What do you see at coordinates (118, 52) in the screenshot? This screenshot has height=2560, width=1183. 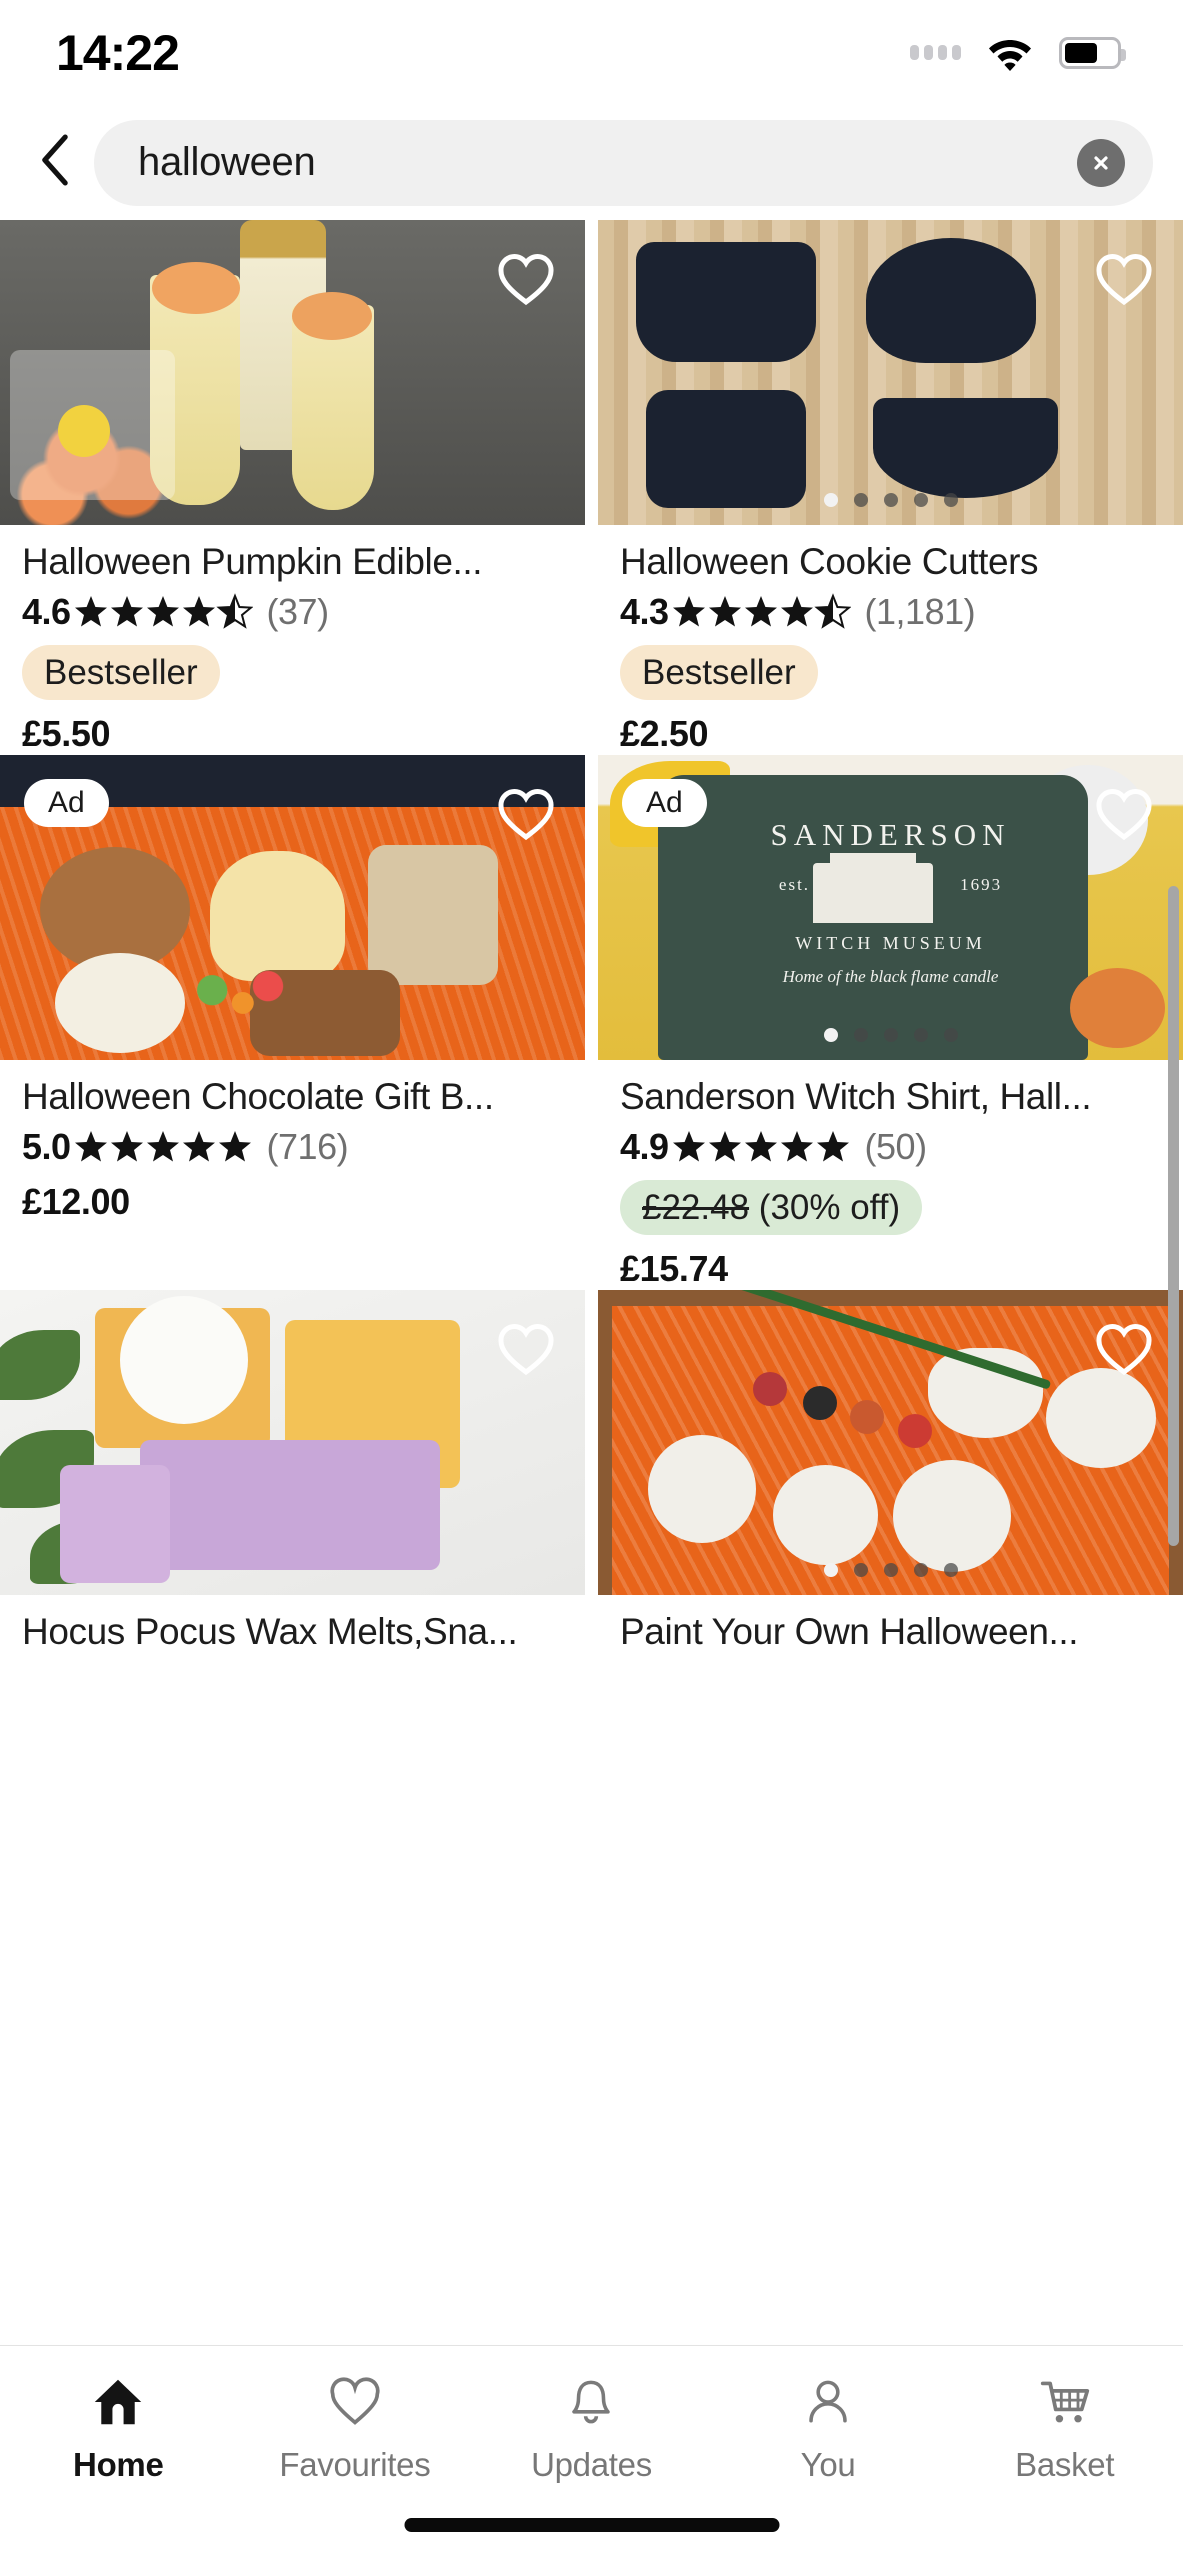 I see `status-time: 14:22` at bounding box center [118, 52].